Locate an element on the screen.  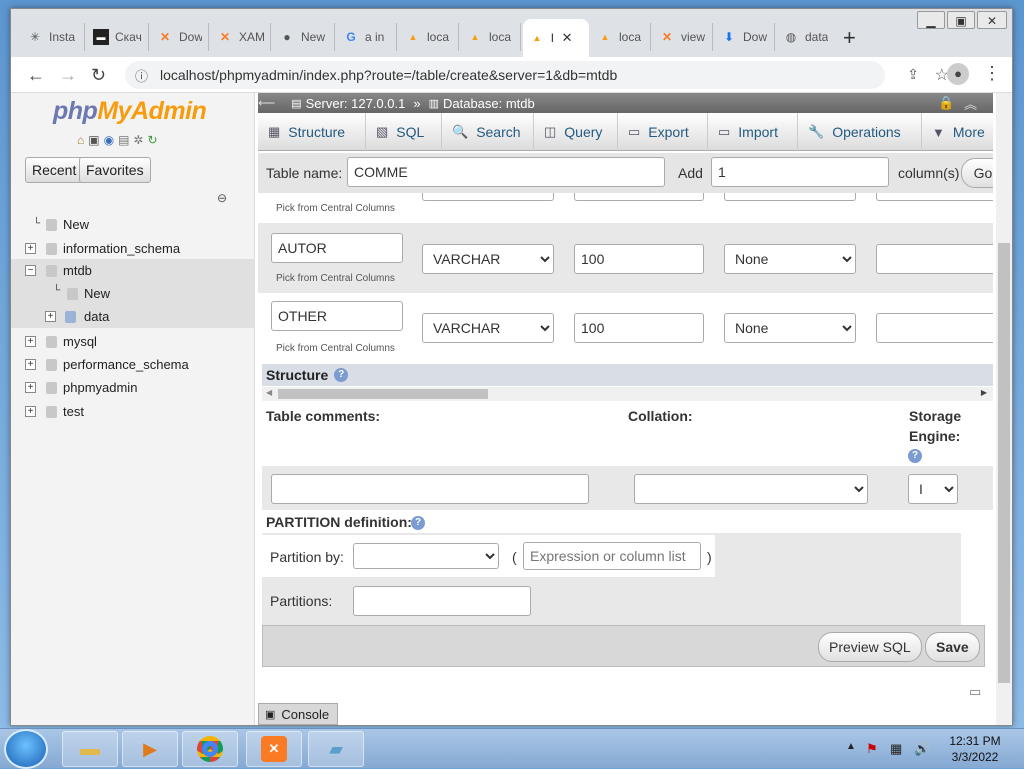
tab-operations: 🔧 Operations is located at coordinates (860, 132).